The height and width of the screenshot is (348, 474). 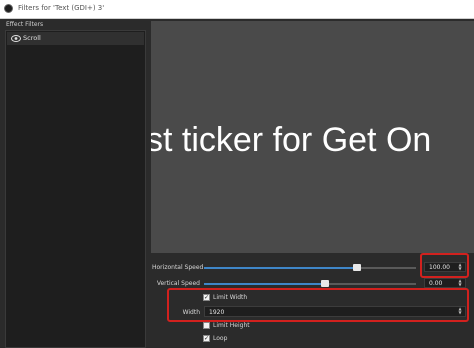 I want to click on vertical-speed-spinbox: 0.00 ▲ ▼, so click(x=445, y=283).